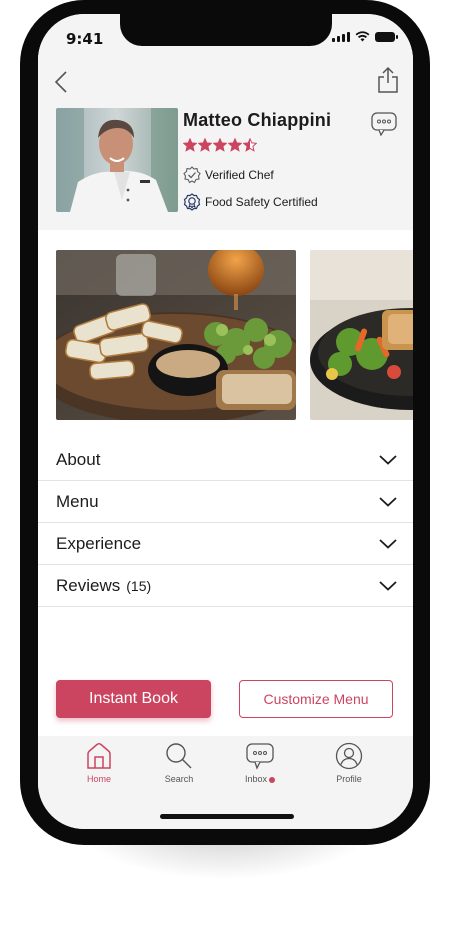 The width and height of the screenshot is (451, 927). What do you see at coordinates (99, 756) in the screenshot?
I see `home-icon` at bounding box center [99, 756].